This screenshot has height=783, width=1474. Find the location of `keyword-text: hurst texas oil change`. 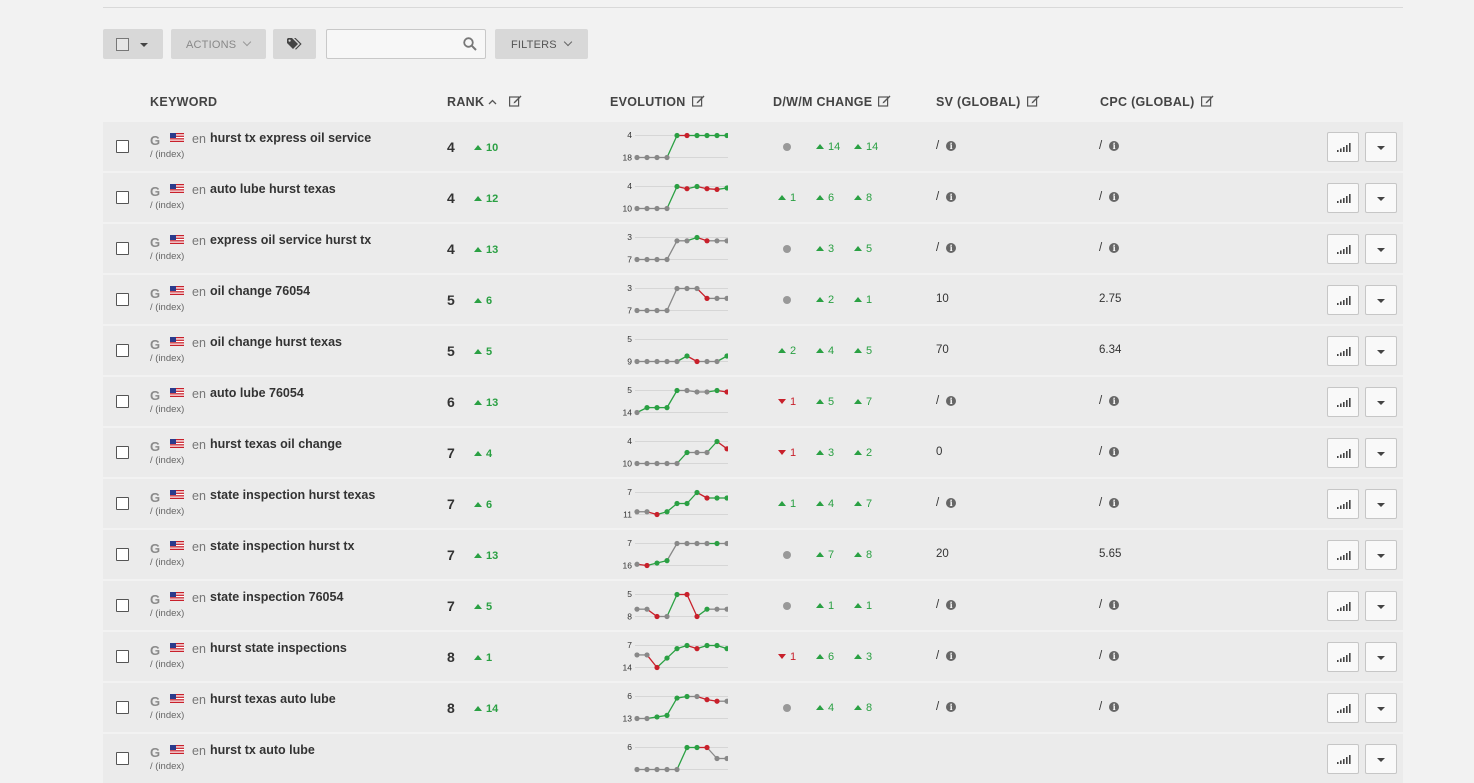

keyword-text: hurst texas oil change is located at coordinates (276, 444).